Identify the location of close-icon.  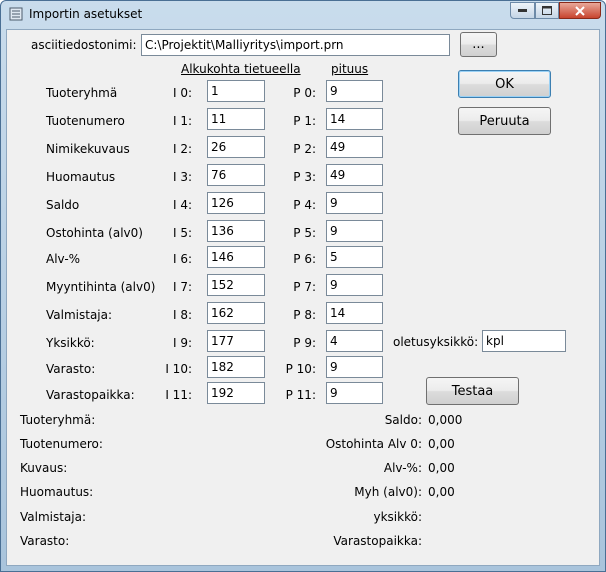
(580, 10).